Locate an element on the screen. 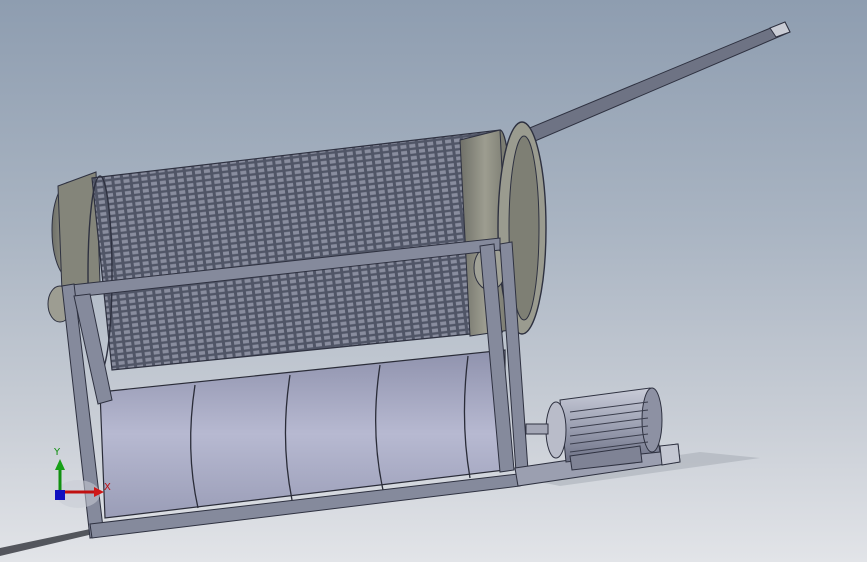  triad-x-label: X is located at coordinates (107, 487).